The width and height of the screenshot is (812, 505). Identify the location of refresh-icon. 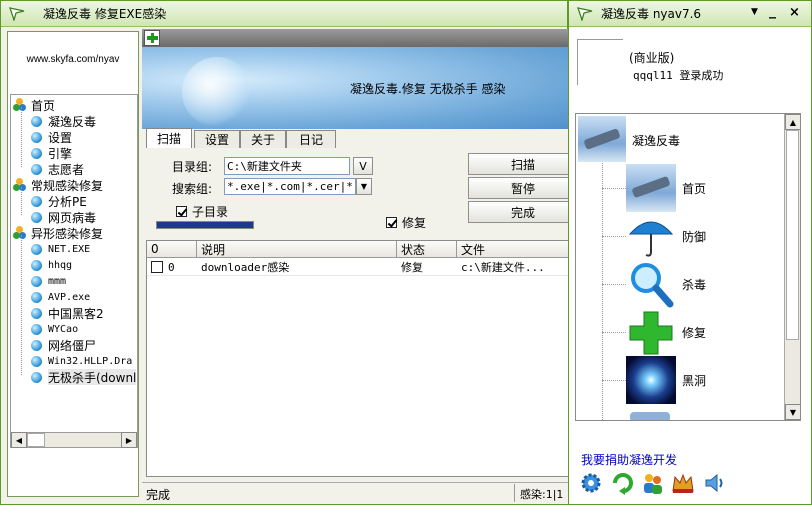
(623, 483).